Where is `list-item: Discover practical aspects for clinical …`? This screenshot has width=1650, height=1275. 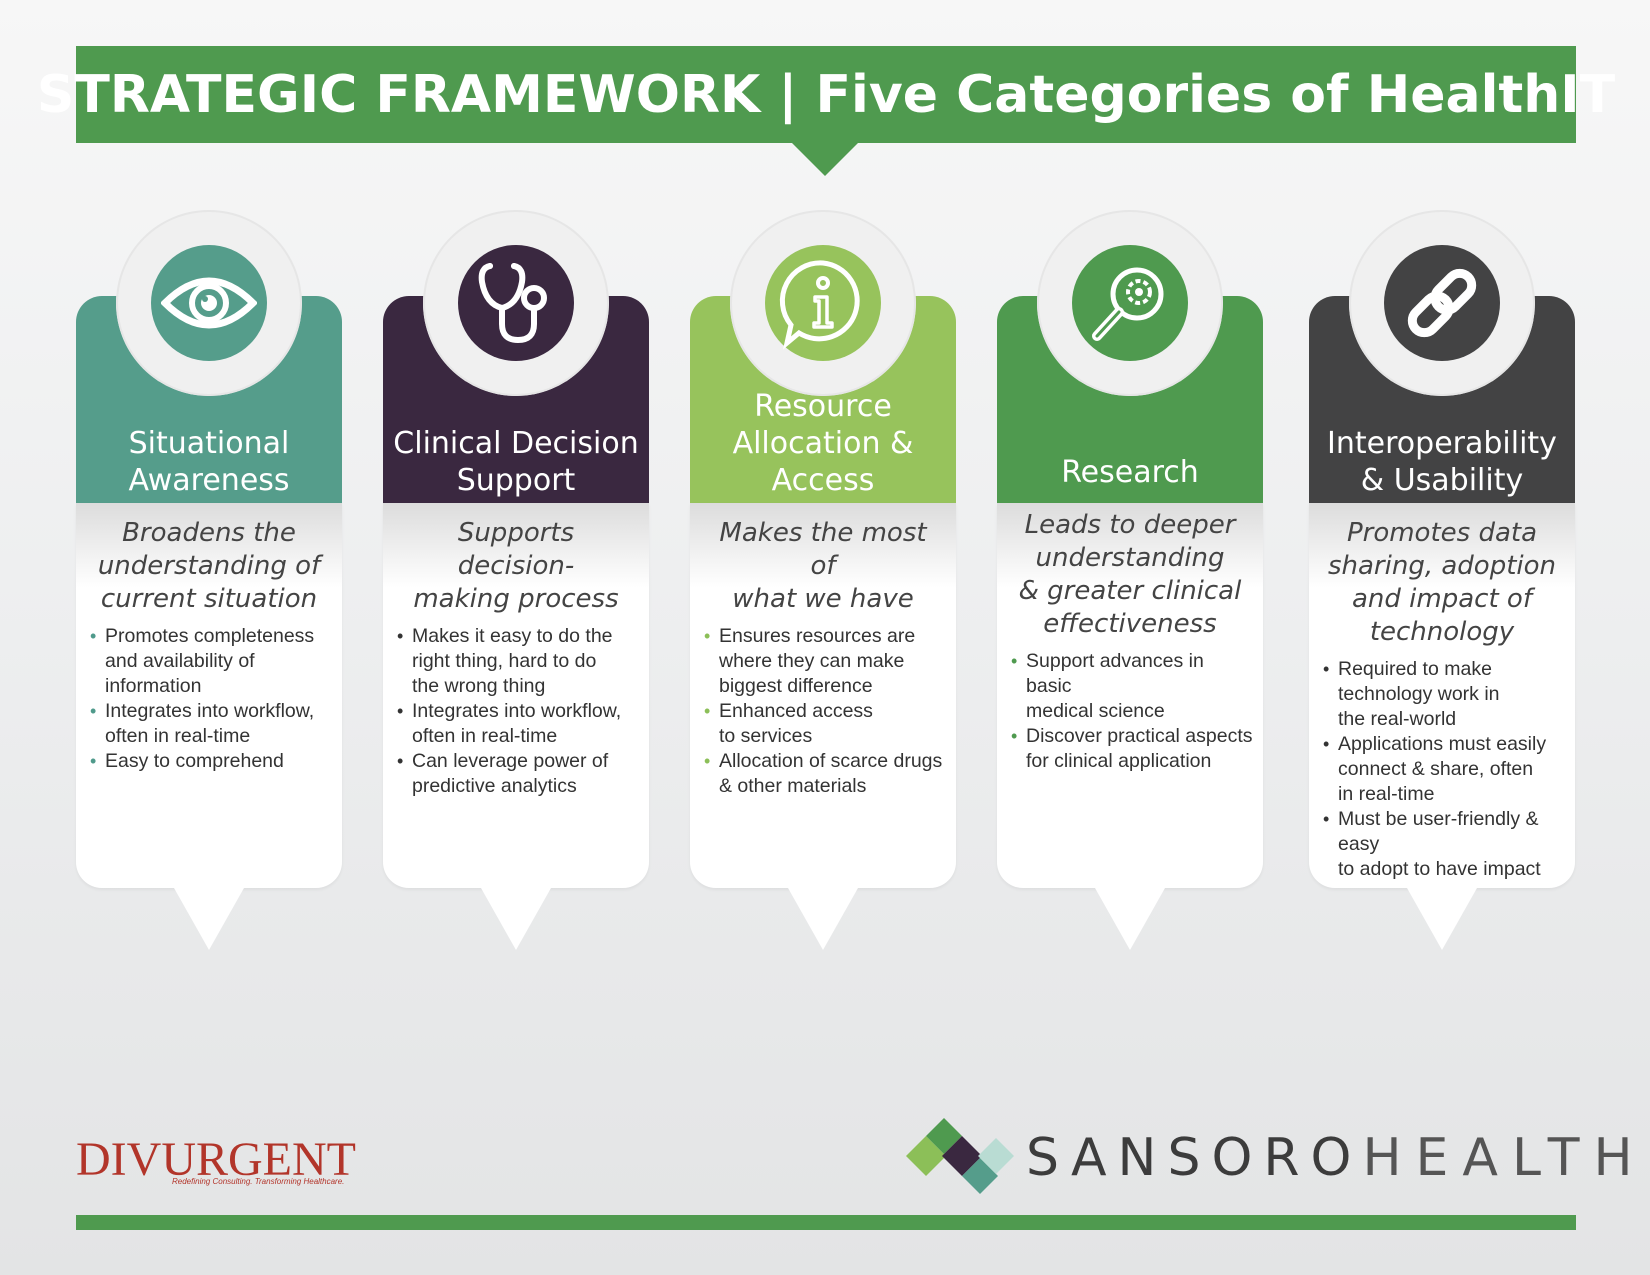 list-item: Discover practical aspects for clinical … is located at coordinates (1132, 749).